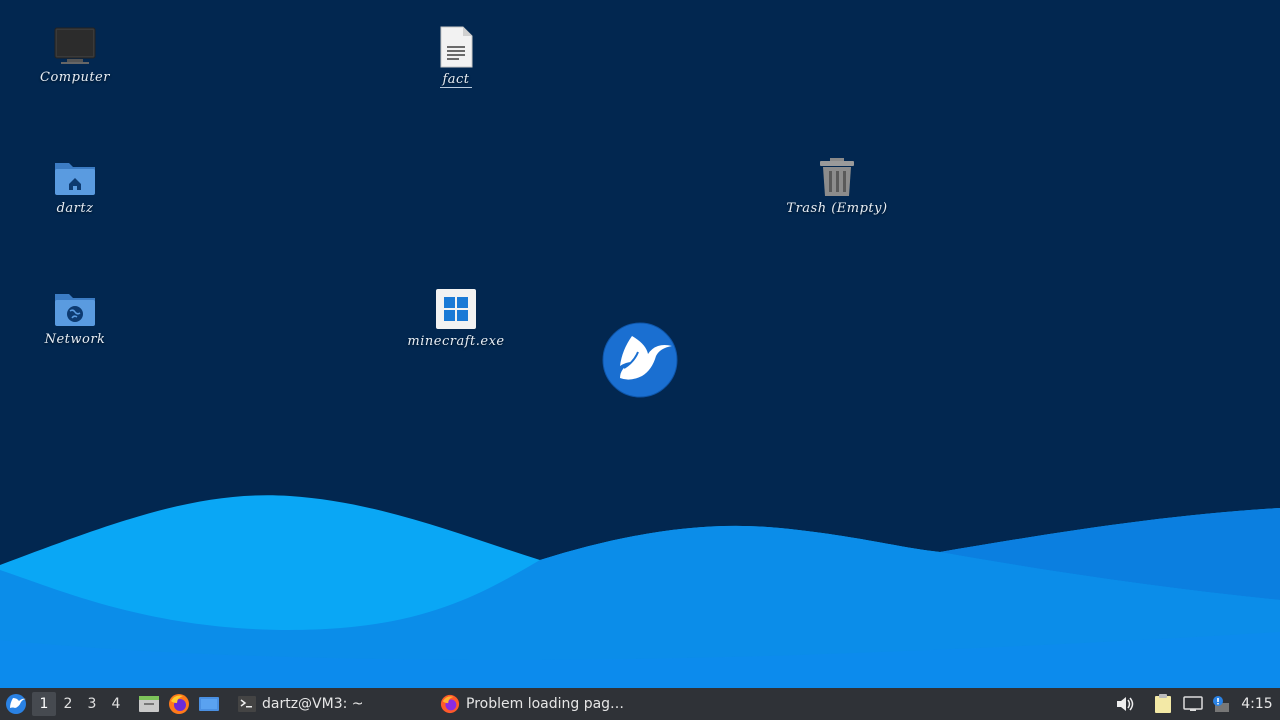  I want to click on clipboard-button, so click(1163, 704).